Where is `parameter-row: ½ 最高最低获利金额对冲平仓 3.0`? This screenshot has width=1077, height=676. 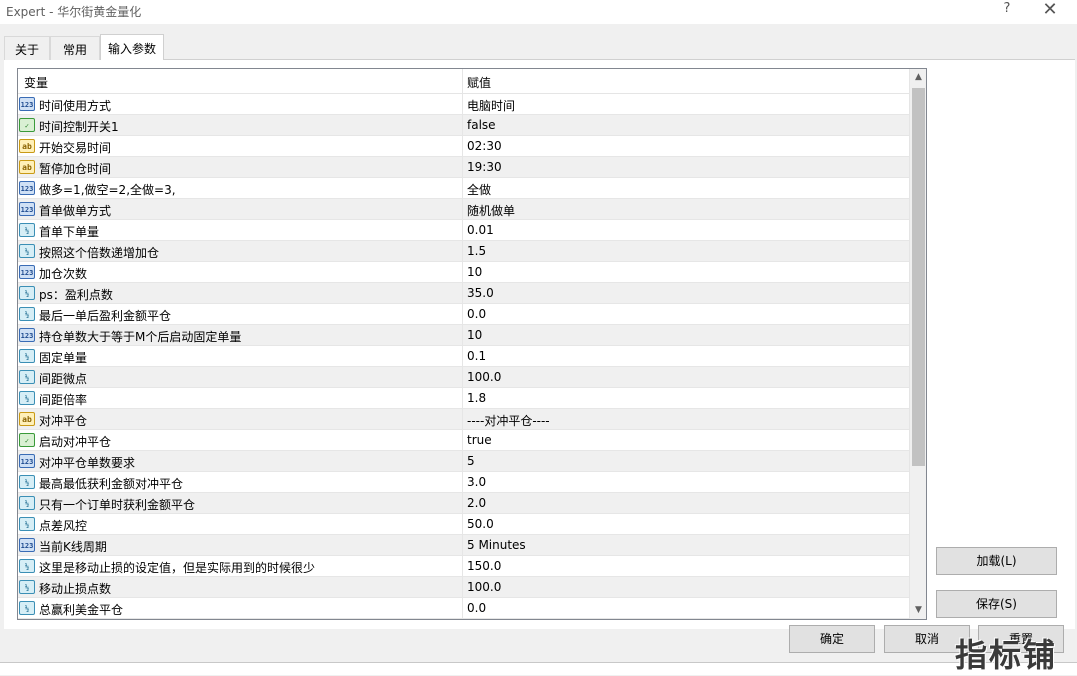 parameter-row: ½ 最高最低获利金额对冲平仓 3.0 is located at coordinates (463, 482).